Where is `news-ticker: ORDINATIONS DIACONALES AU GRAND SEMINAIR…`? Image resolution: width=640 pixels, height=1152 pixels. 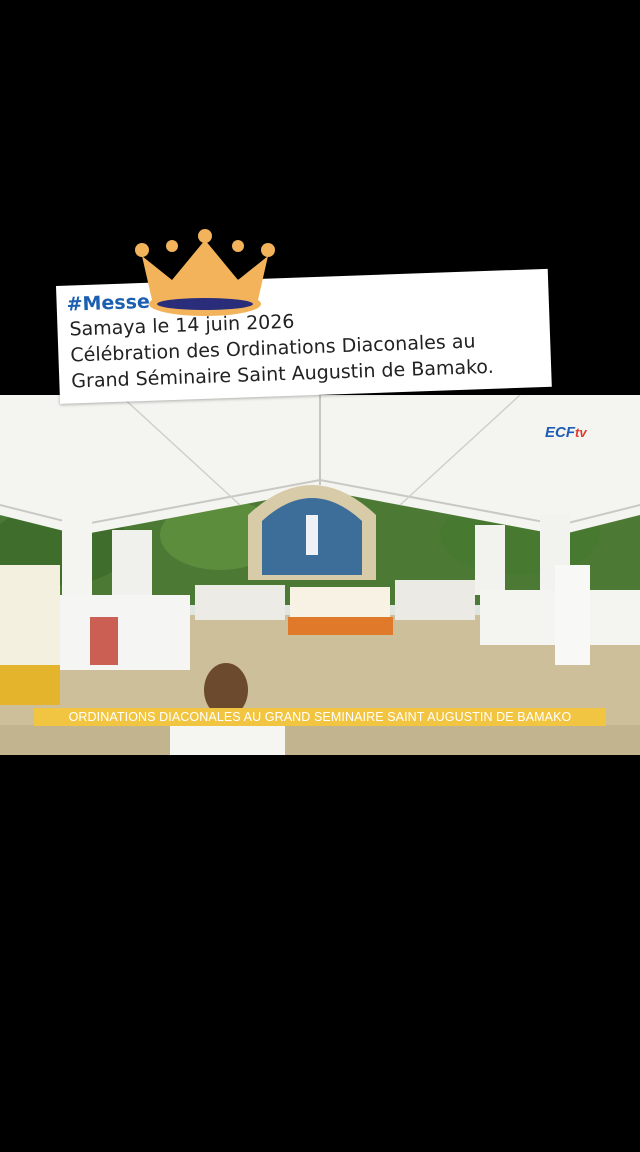
news-ticker: ORDINATIONS DIACONALES AU GRAND SEMINAIR… is located at coordinates (320, 717).